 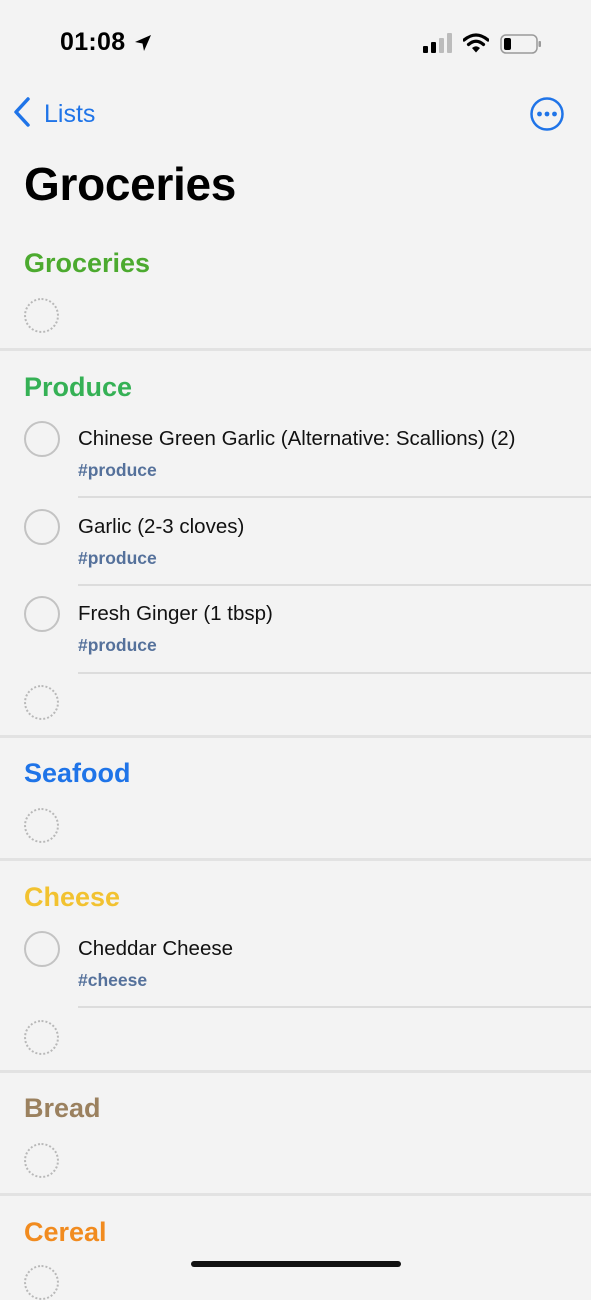 I want to click on location-arrow-icon, so click(x=143, y=45).